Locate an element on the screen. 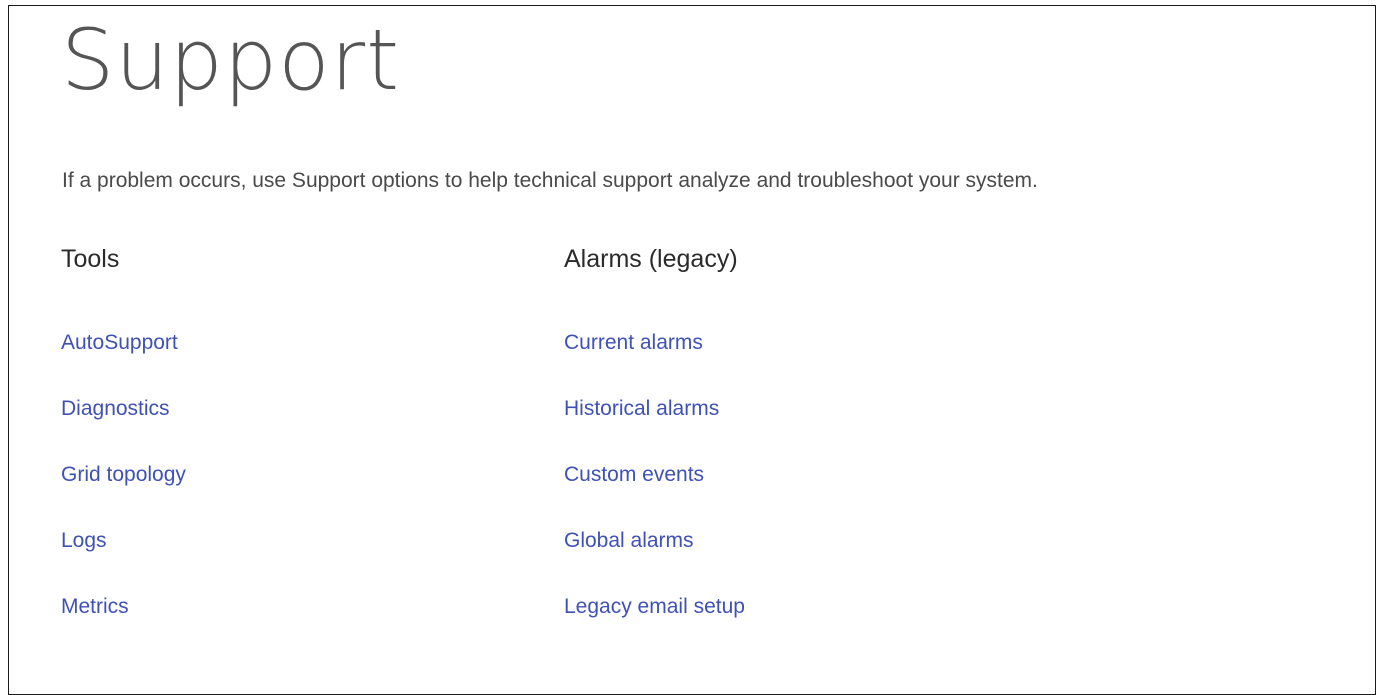  page-title: Support is located at coordinates (231, 60).